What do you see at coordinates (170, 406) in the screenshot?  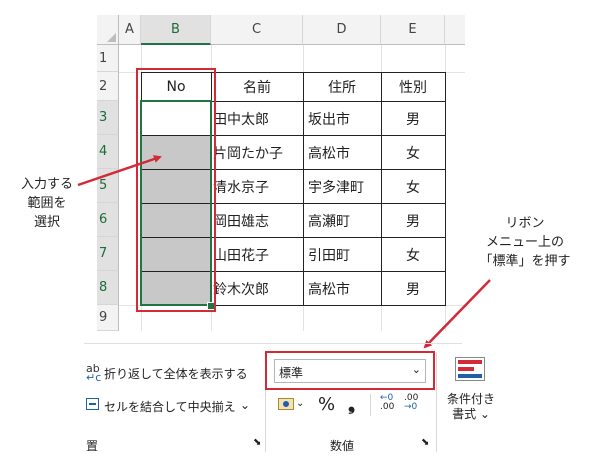 I see `merge-center-button: セルを結合して中央揃え` at bounding box center [170, 406].